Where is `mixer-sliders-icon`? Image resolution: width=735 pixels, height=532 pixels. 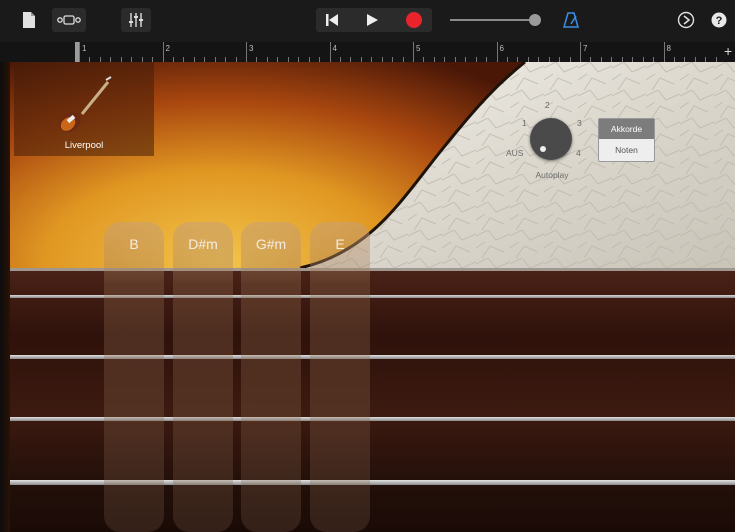
mixer-sliders-icon is located at coordinates (136, 20).